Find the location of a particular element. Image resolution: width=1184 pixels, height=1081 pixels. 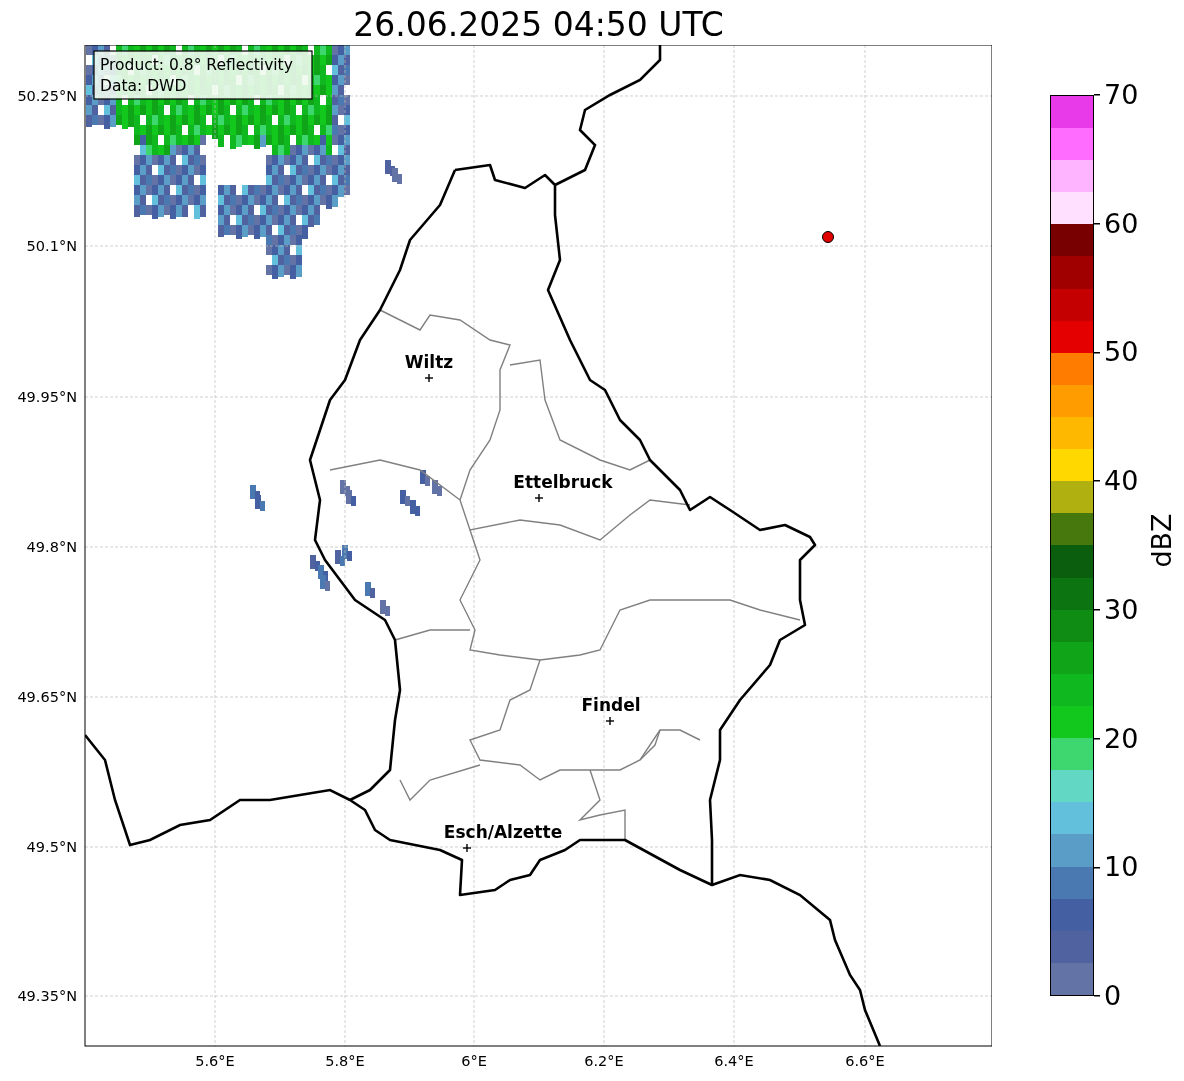

longitude-label: 6.2°E is located at coordinates (604, 1061).